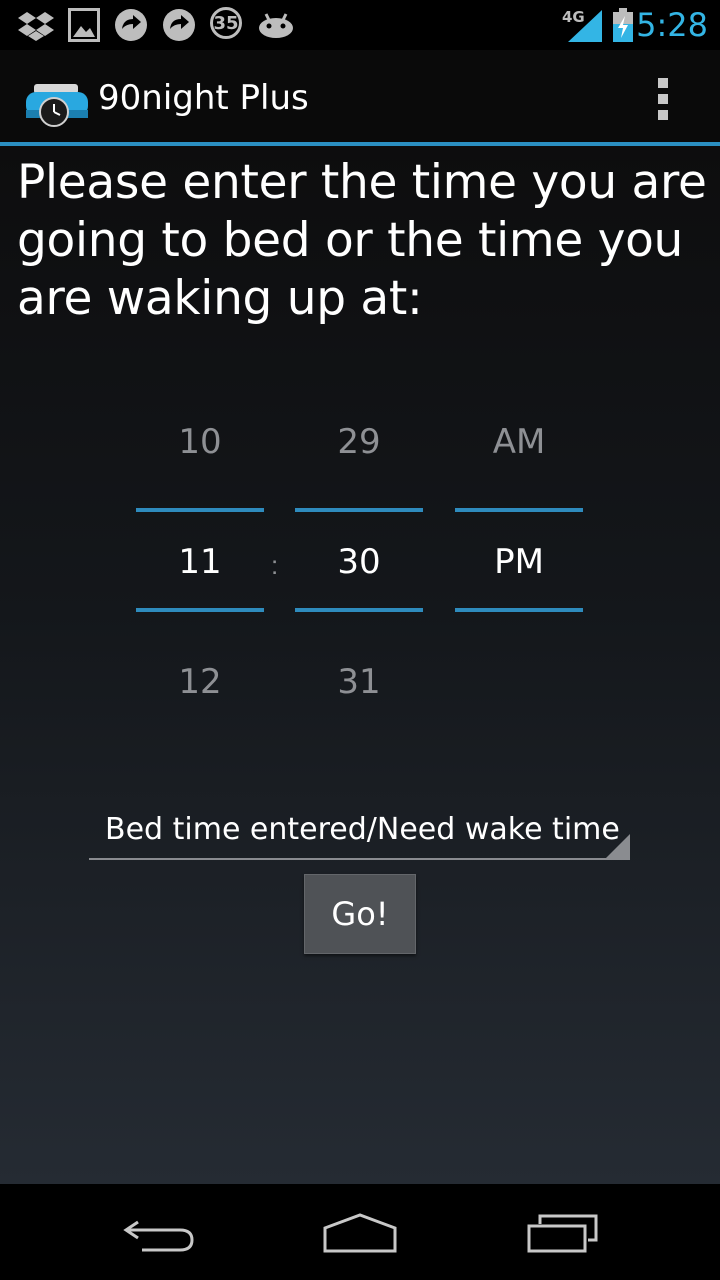  What do you see at coordinates (359, 442) in the screenshot?
I see `minute-prev: 29` at bounding box center [359, 442].